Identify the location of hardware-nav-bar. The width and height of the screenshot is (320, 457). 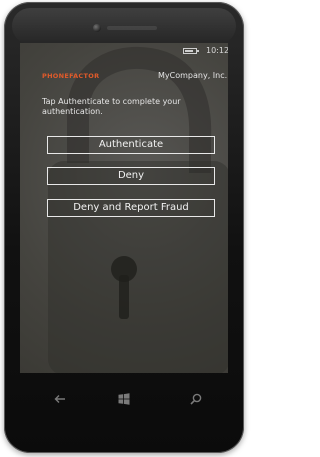
(124, 398).